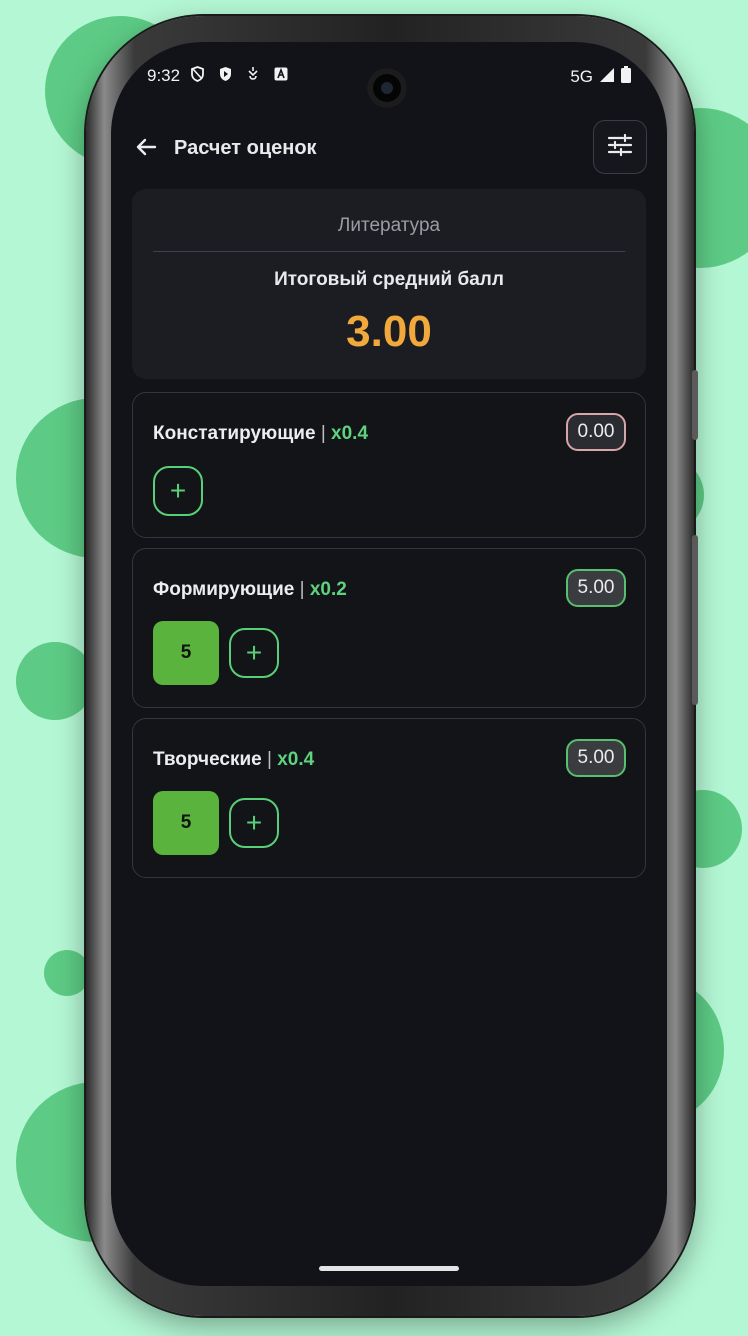  I want to click on category-name: Творческие, so click(207, 759).